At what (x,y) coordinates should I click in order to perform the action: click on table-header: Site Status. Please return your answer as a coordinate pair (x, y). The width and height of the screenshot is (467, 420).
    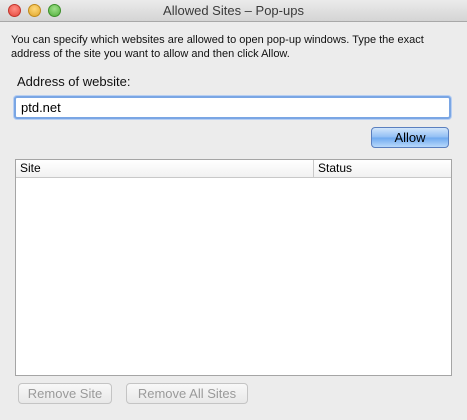
    Looking at the image, I should click on (233, 169).